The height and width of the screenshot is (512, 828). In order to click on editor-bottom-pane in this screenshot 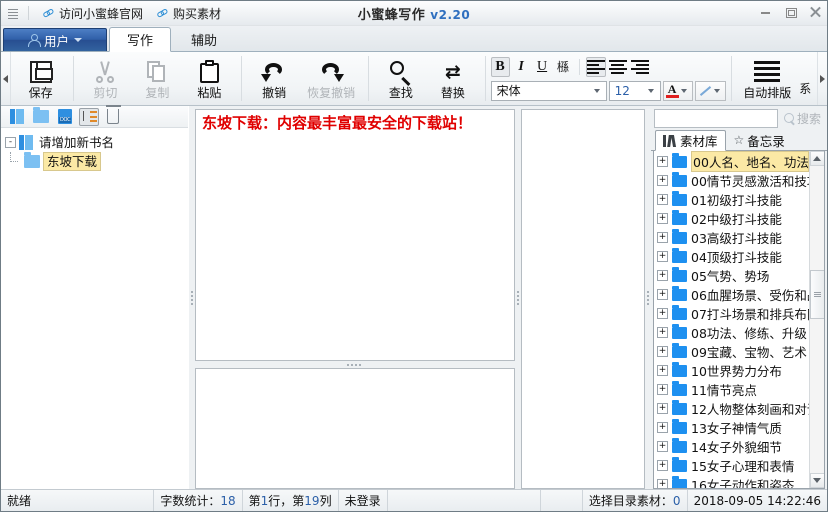, I will do `click(355, 428)`.